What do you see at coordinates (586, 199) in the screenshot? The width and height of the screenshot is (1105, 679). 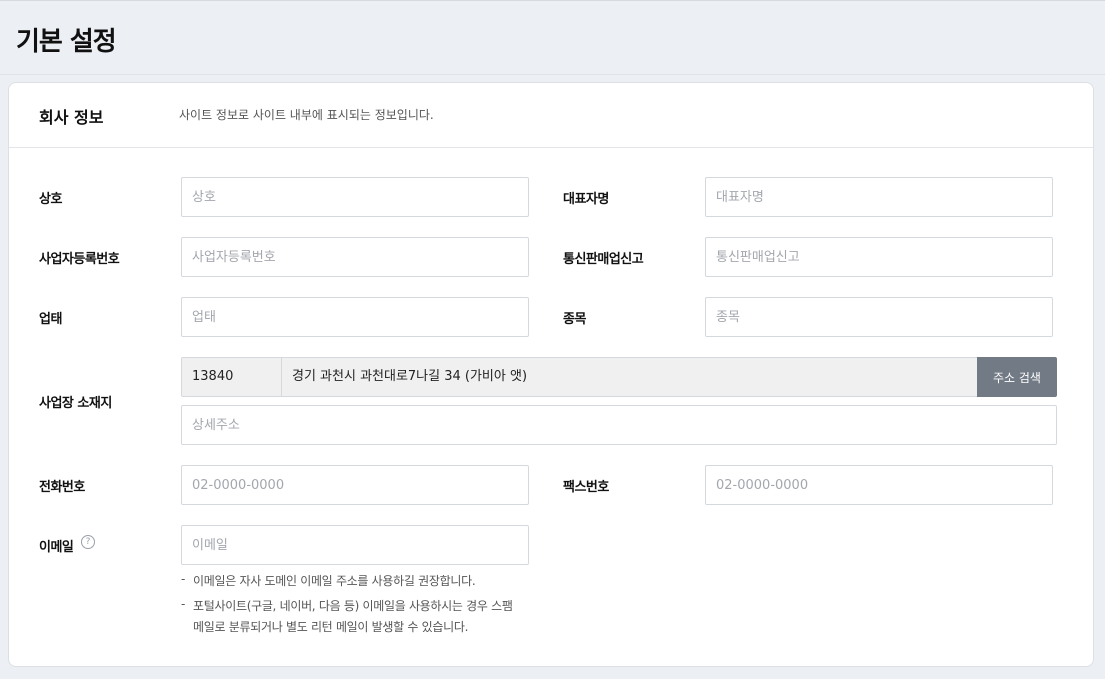 I see `ceo-name-label: 대표자명` at bounding box center [586, 199].